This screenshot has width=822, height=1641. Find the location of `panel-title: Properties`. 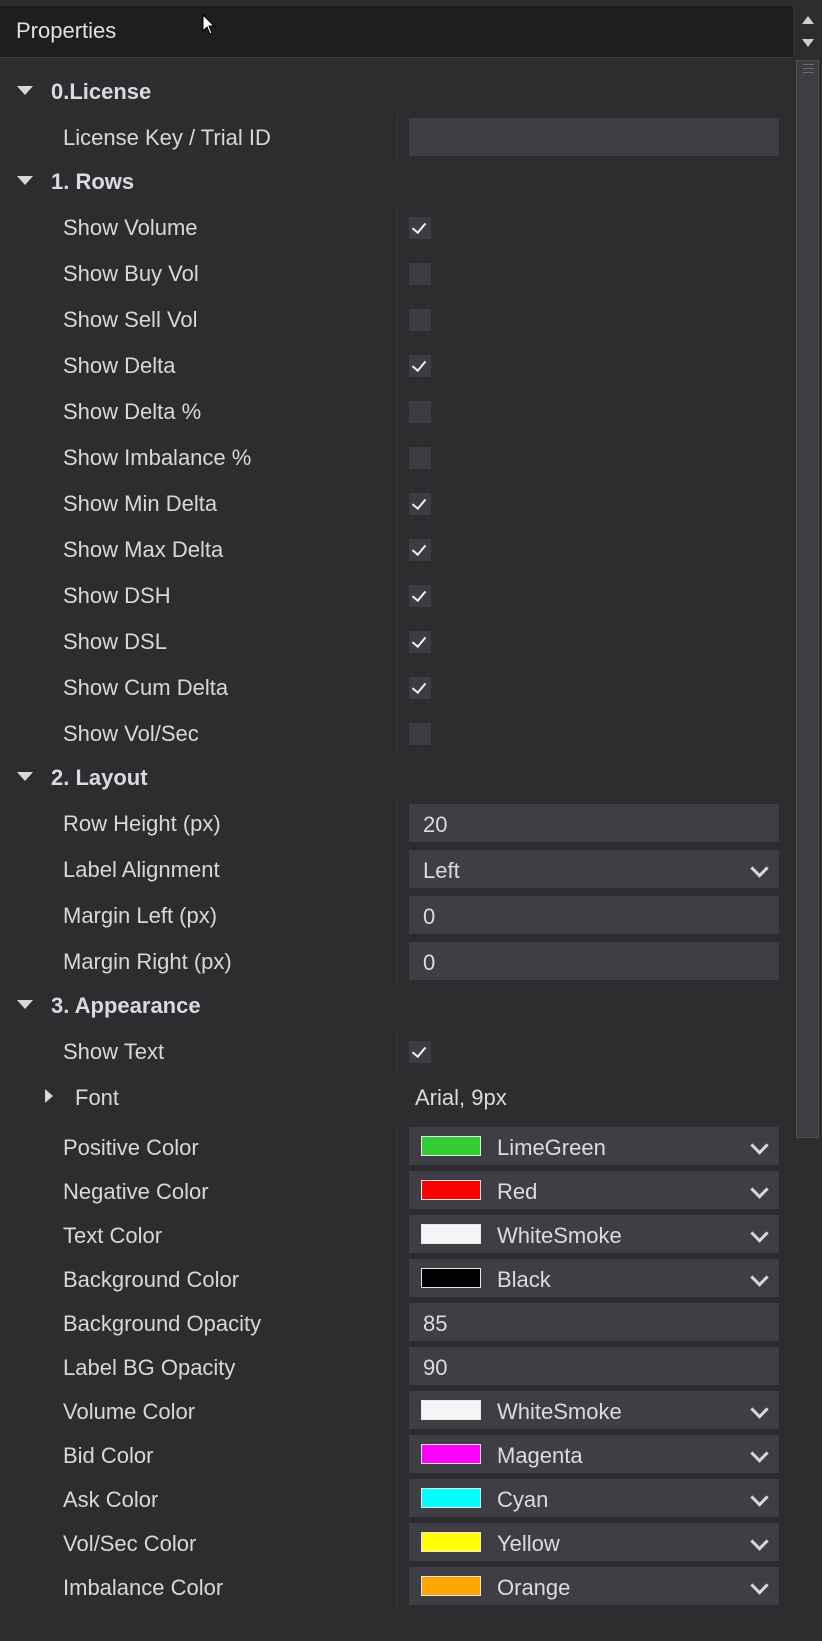

panel-title: Properties is located at coordinates (66, 30).